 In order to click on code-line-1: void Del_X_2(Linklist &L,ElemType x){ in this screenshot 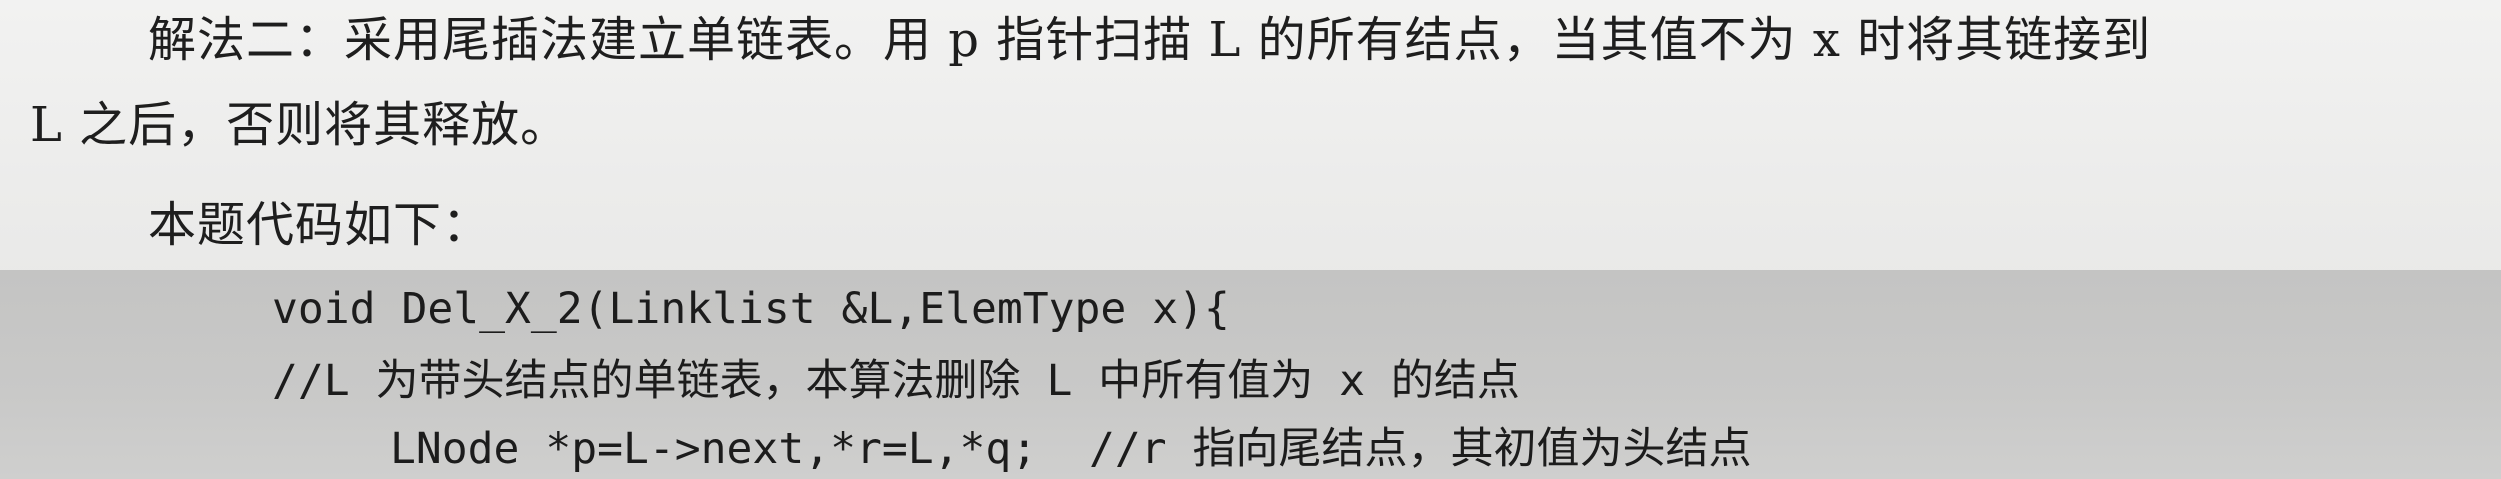, I will do `click(751, 309)`.